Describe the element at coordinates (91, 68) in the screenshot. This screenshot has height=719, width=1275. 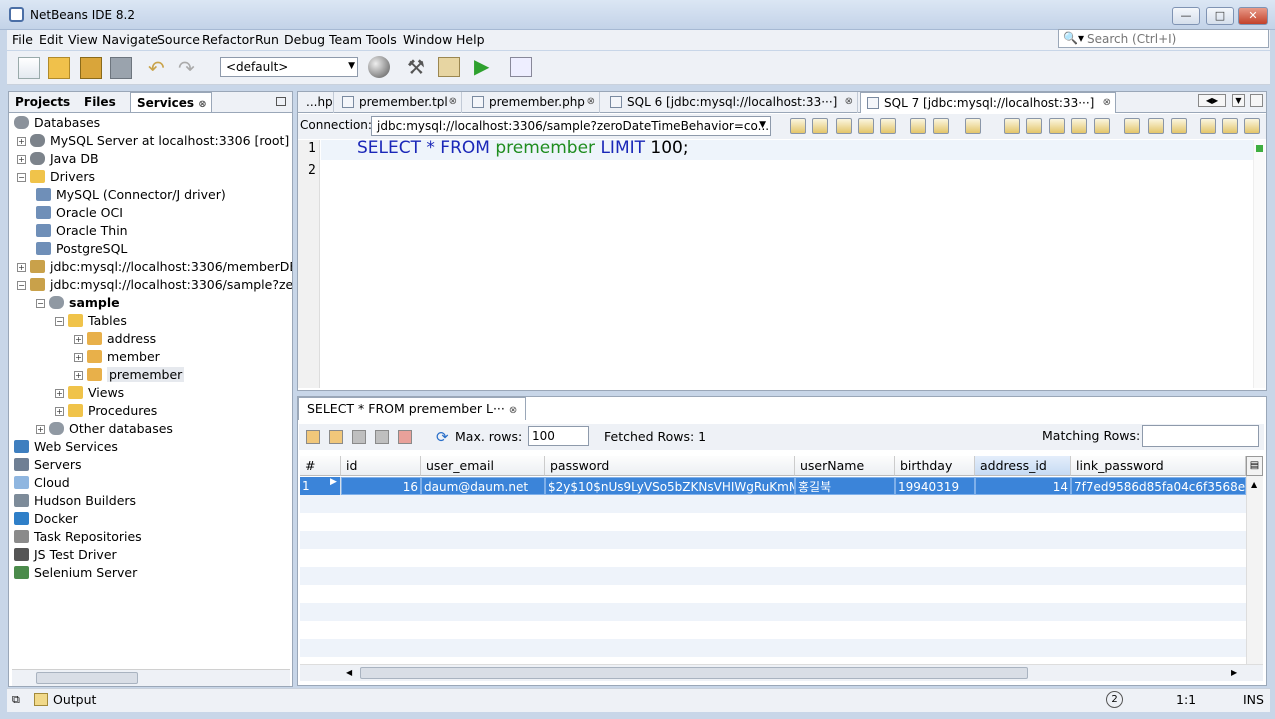
I see `open-project-icon` at that location.